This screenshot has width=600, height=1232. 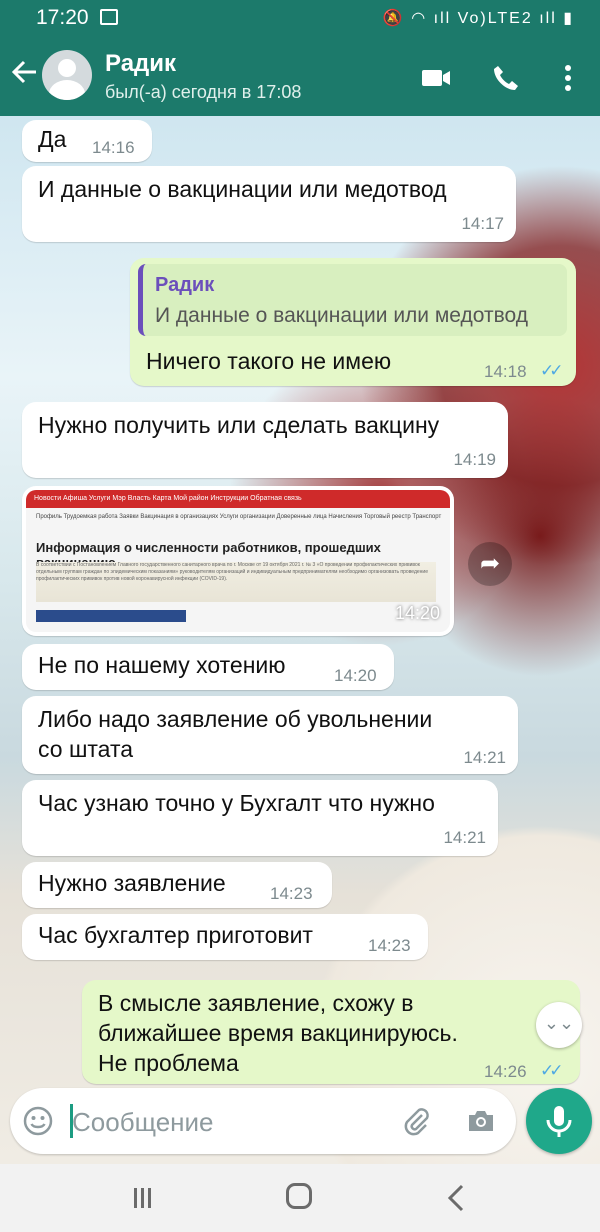 What do you see at coordinates (456, 1198) in the screenshot?
I see `nav-back-icon` at bounding box center [456, 1198].